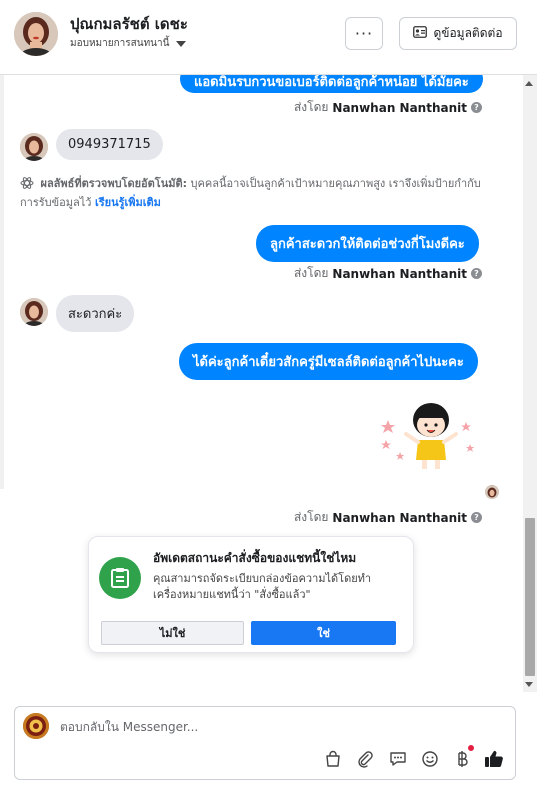  What do you see at coordinates (36, 34) in the screenshot?
I see `contact-avatar` at bounding box center [36, 34].